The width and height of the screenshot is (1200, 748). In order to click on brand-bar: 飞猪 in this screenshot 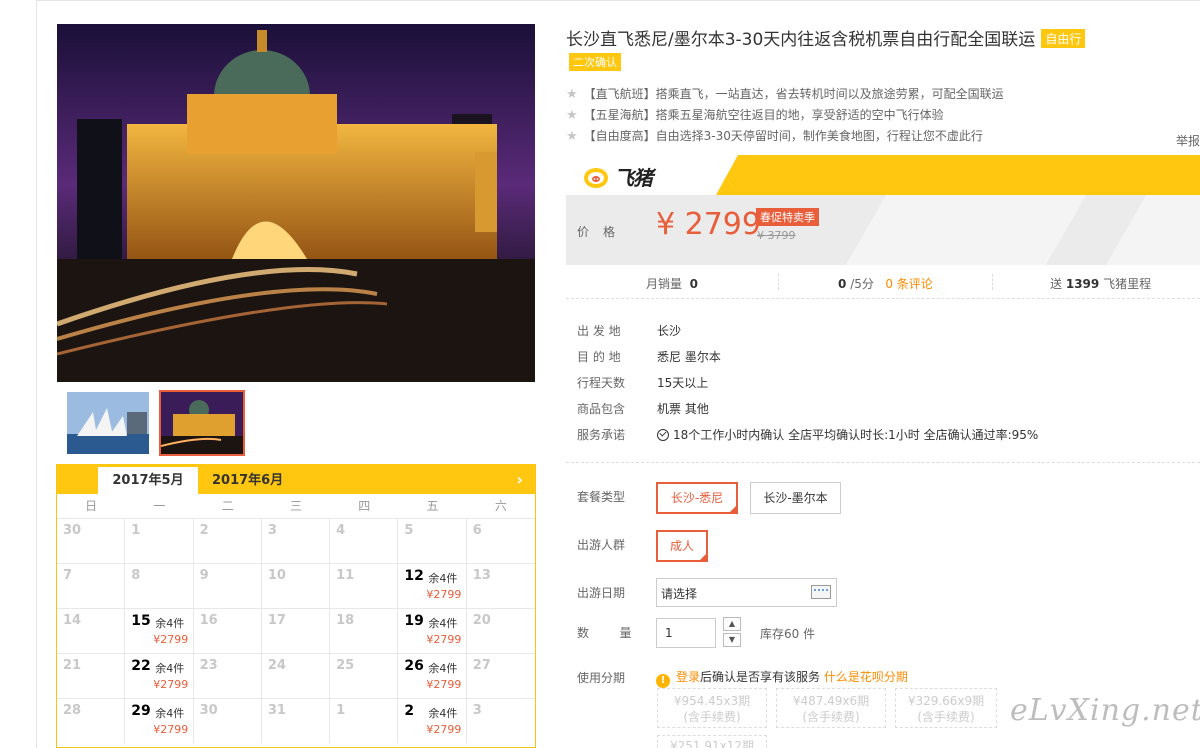, I will do `click(883, 175)`.